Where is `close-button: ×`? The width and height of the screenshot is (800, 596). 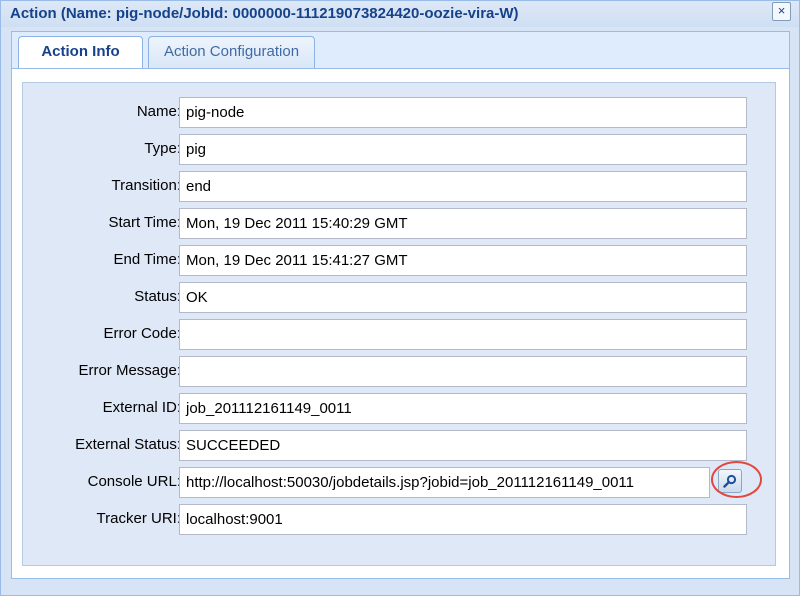 close-button: × is located at coordinates (781, 11).